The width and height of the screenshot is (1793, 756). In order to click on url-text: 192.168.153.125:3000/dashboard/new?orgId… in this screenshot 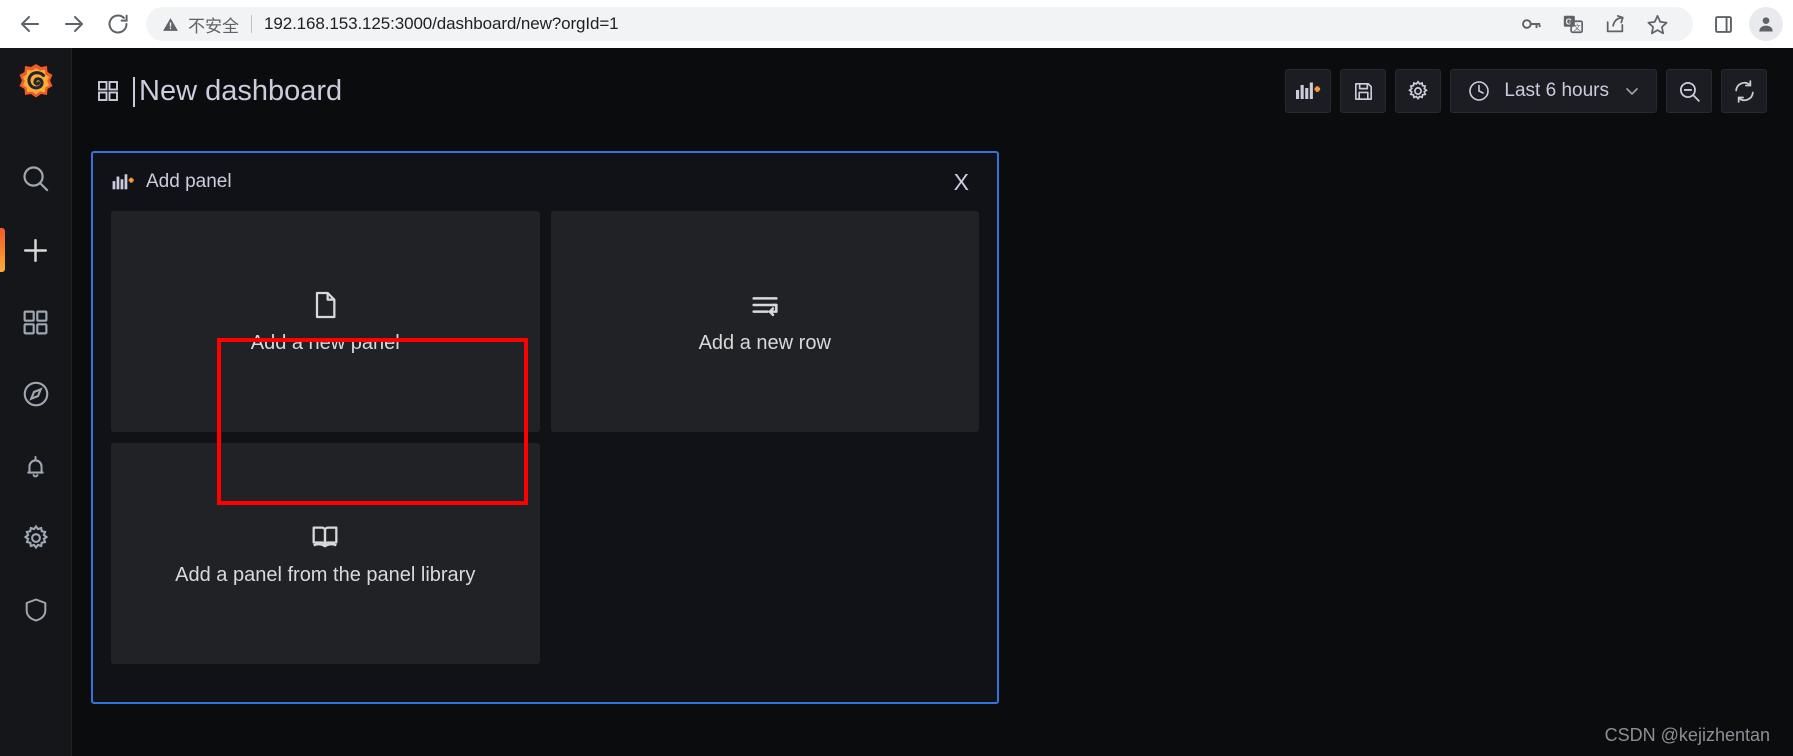, I will do `click(441, 23)`.